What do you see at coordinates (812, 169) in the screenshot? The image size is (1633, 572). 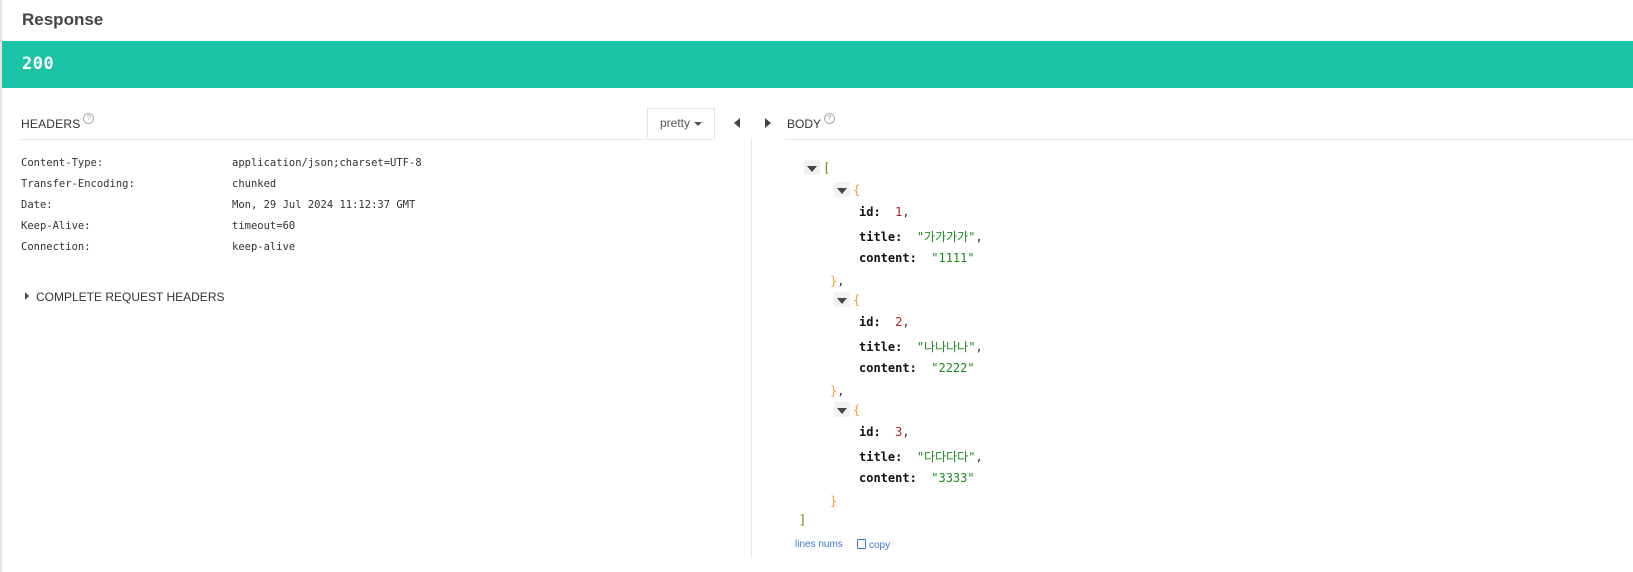 I see `collapse-root-icon` at bounding box center [812, 169].